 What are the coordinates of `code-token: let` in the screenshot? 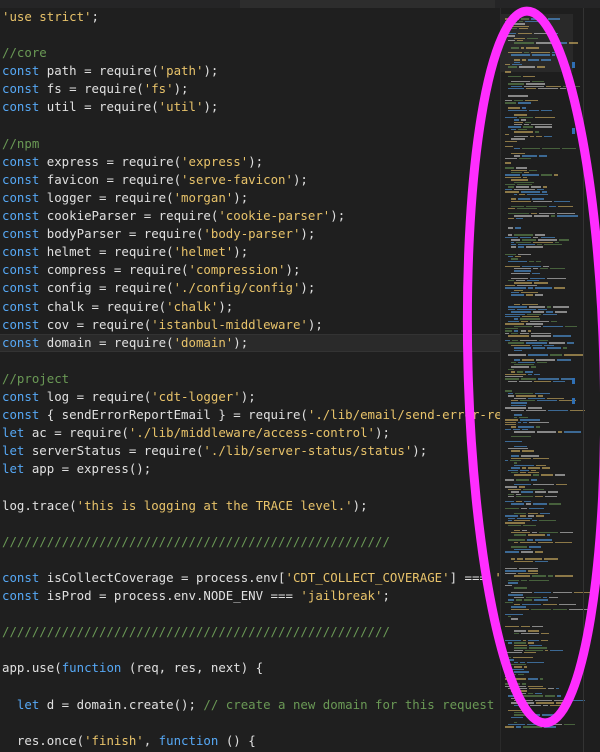 It's located at (17, 469).